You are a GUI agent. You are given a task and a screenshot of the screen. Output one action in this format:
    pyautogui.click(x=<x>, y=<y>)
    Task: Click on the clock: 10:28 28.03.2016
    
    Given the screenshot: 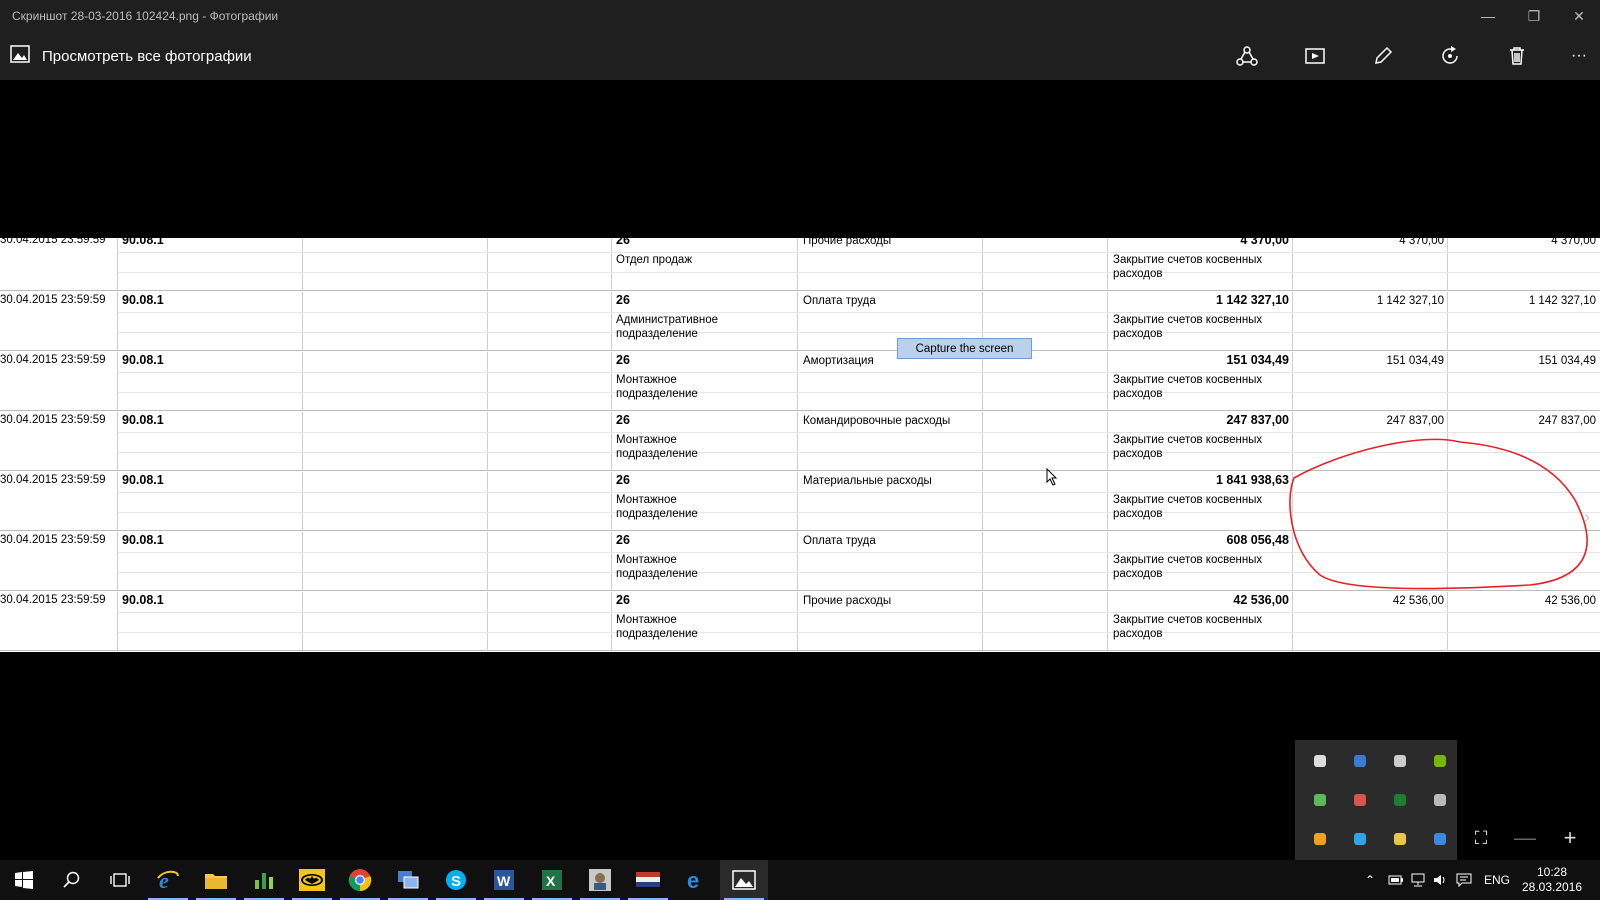 What is the action you would take?
    pyautogui.click(x=1552, y=880)
    